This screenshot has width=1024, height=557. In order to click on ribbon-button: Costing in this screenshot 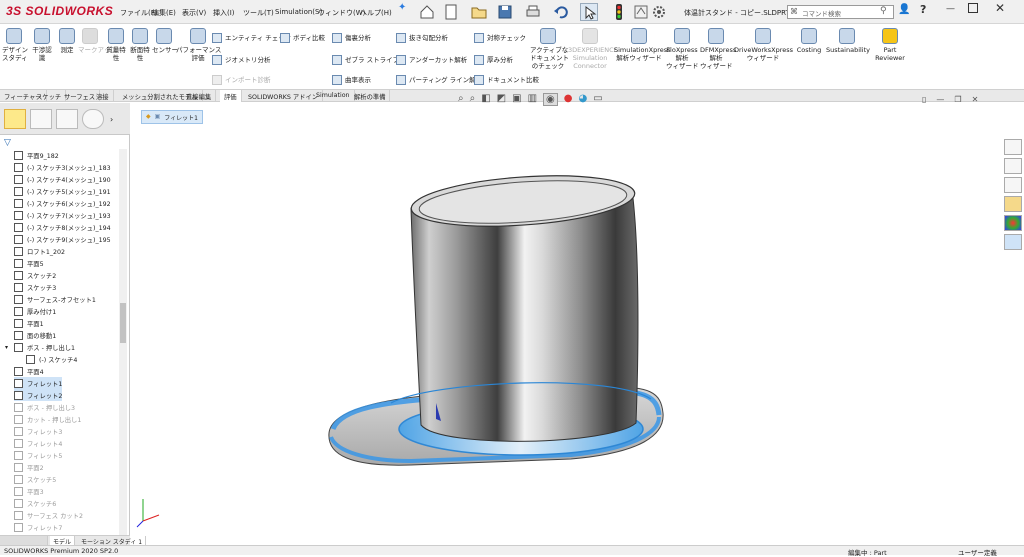, I will do `click(809, 41)`.